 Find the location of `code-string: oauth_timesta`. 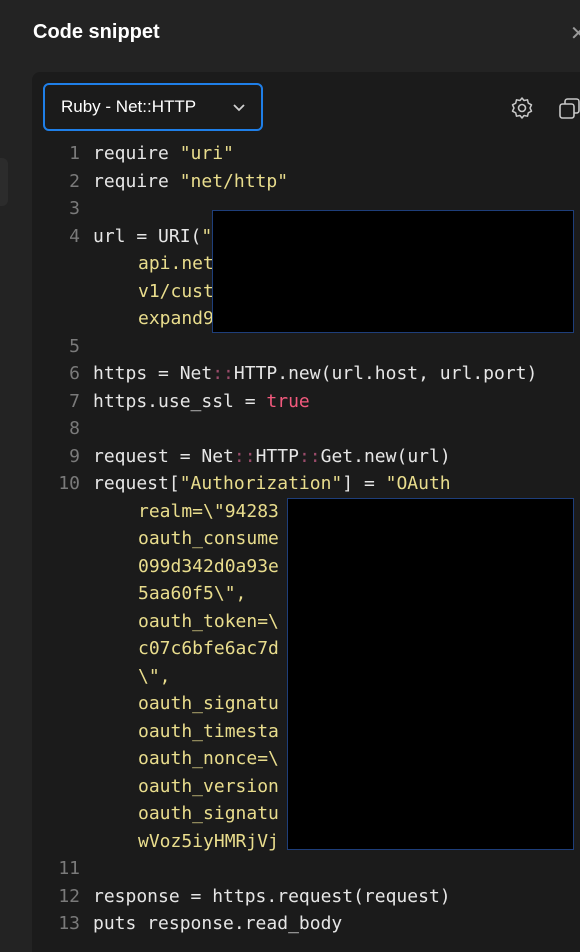

code-string: oauth_timesta is located at coordinates (208, 731).